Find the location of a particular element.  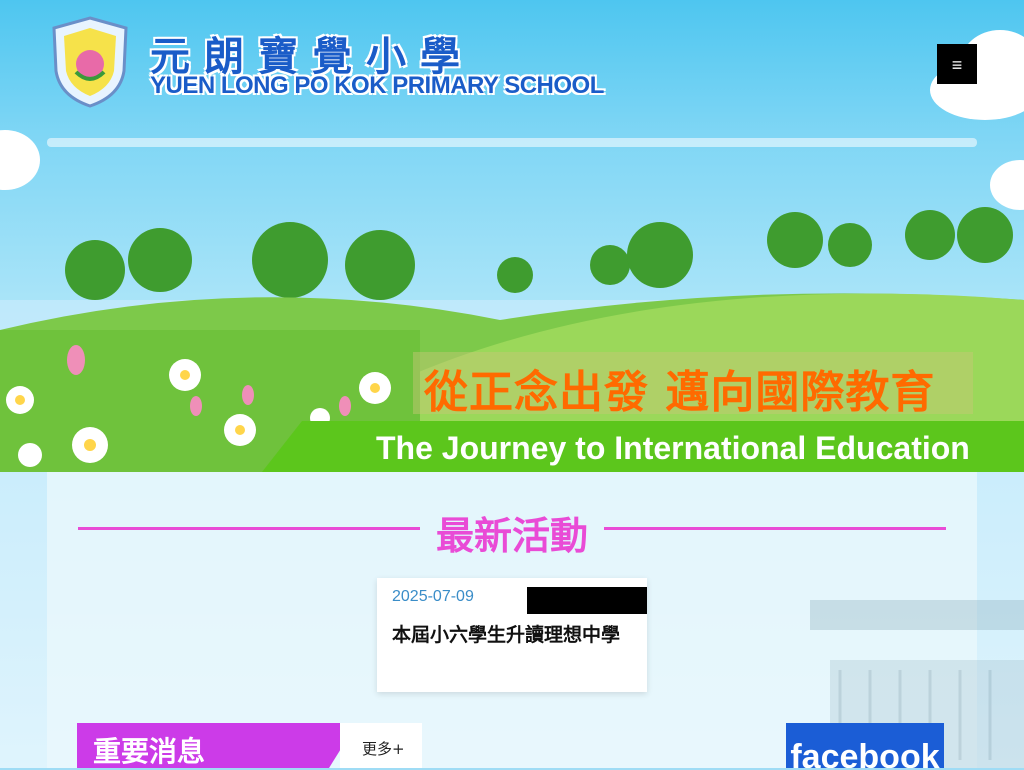

activity-title: 本屆小六學生升讀理想中學 is located at coordinates (514, 635).